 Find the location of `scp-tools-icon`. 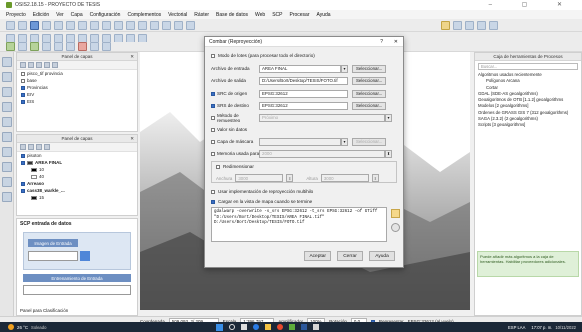

scp-tools-icon is located at coordinates (106, 46).